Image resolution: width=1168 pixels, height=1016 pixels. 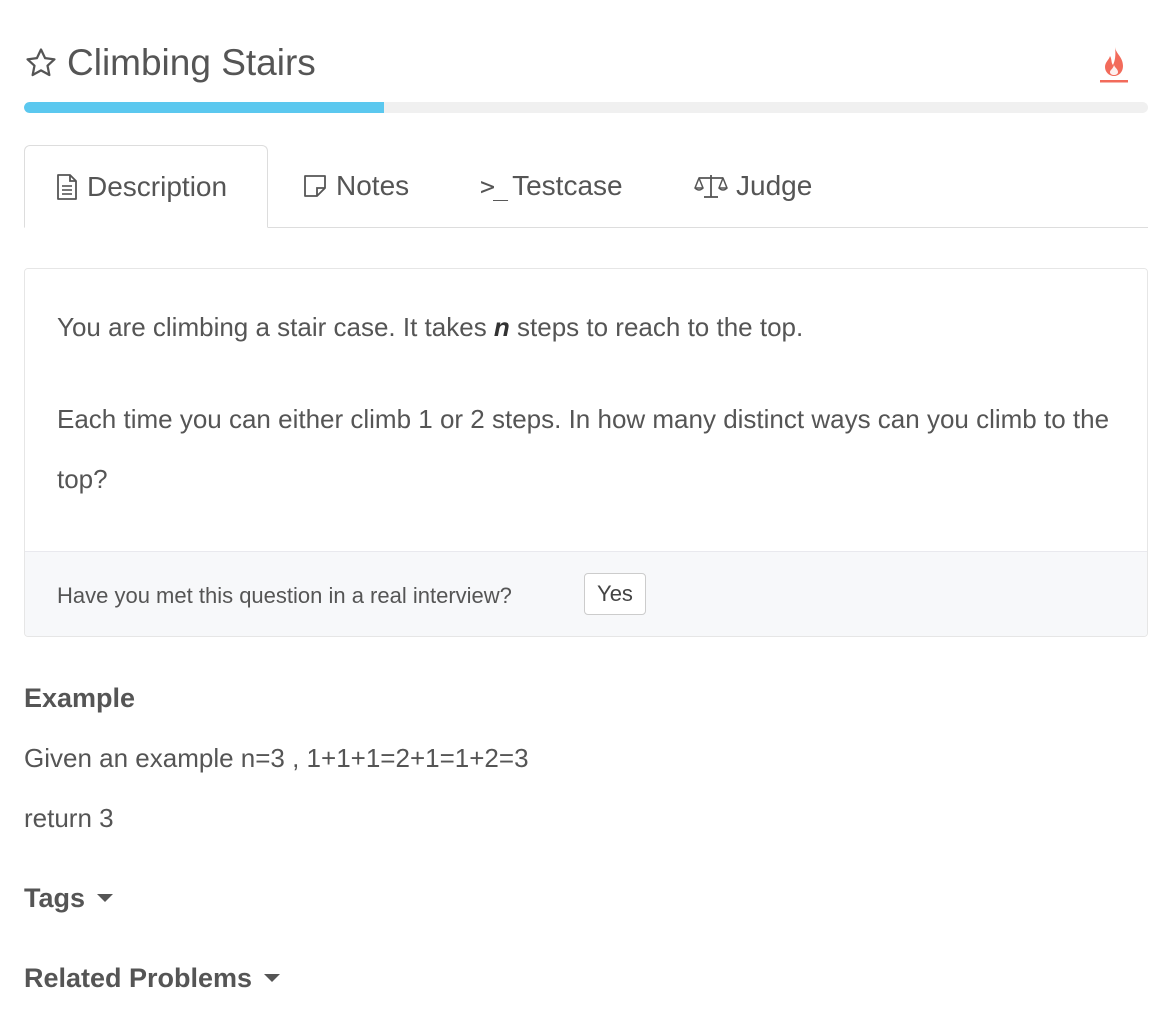 I want to click on example-heading: Example, so click(x=80, y=698).